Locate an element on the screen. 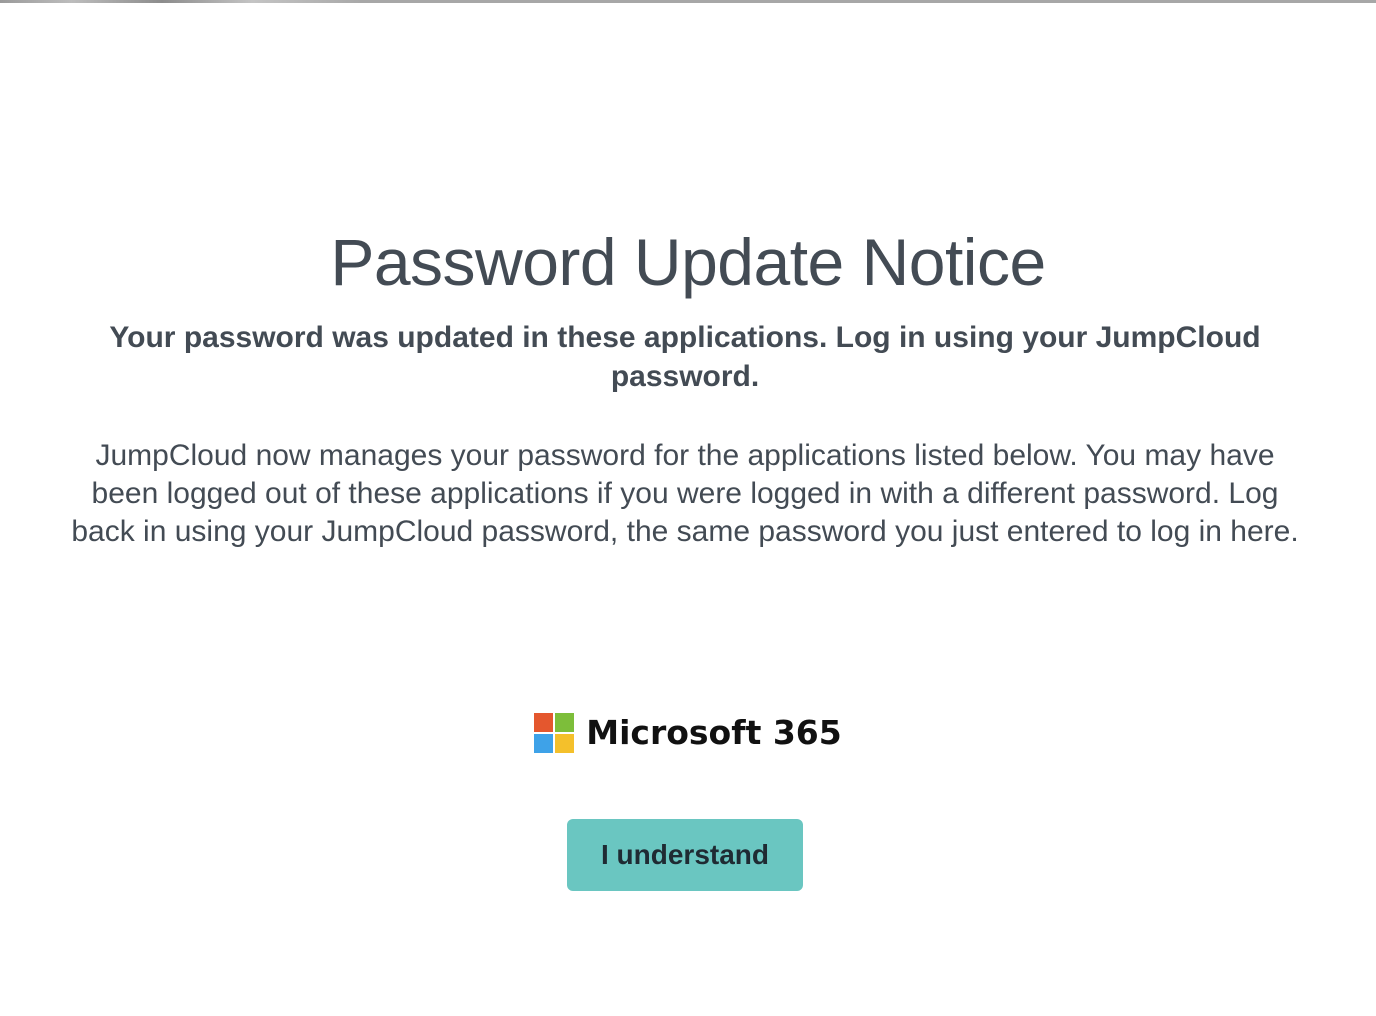 The height and width of the screenshot is (1016, 1376). application-list: Microsoft 365 is located at coordinates (688, 733).